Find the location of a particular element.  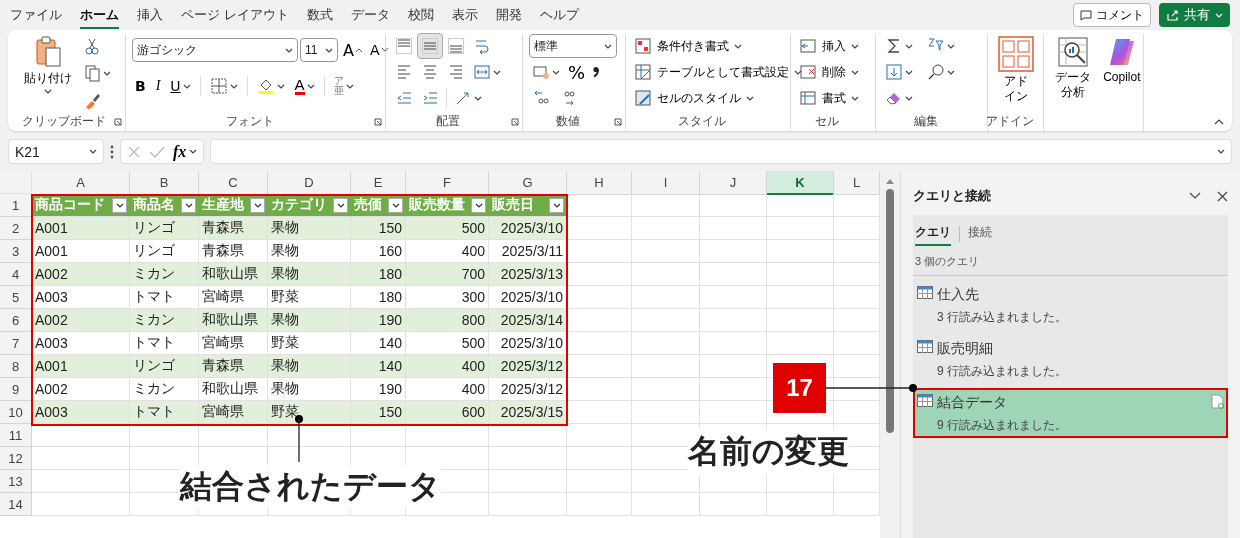

column-header: G is located at coordinates (528, 183).